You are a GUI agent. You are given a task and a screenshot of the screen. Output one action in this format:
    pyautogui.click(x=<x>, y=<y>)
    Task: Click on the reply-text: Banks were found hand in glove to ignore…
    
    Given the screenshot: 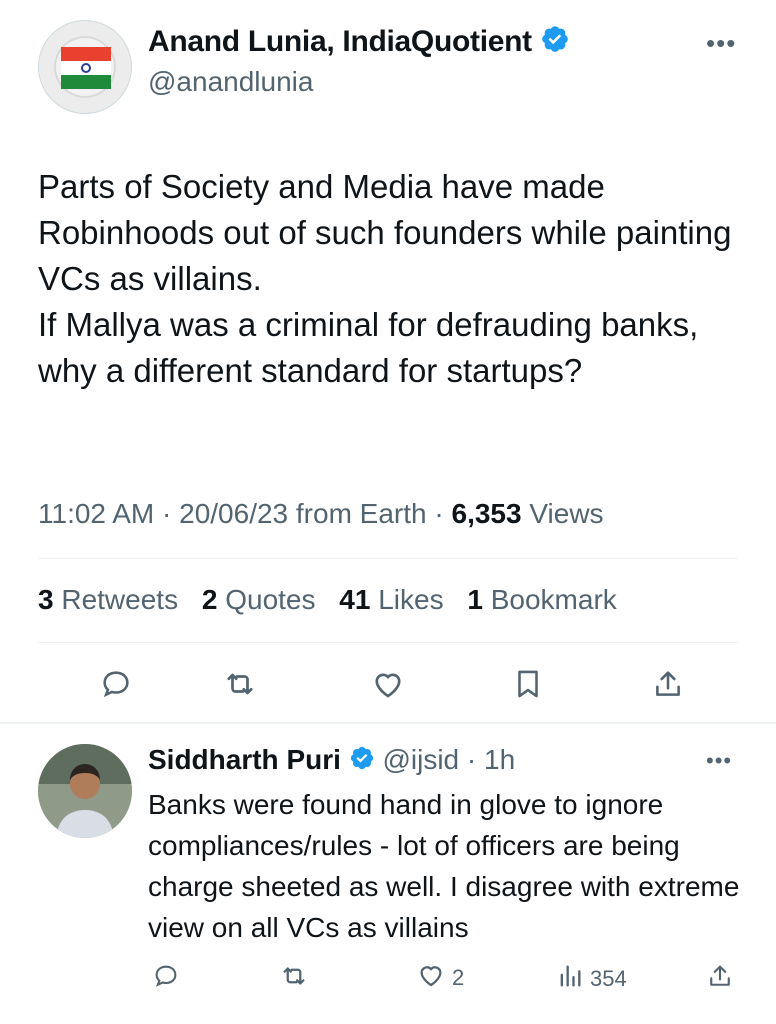 What is the action you would take?
    pyautogui.click(x=444, y=866)
    